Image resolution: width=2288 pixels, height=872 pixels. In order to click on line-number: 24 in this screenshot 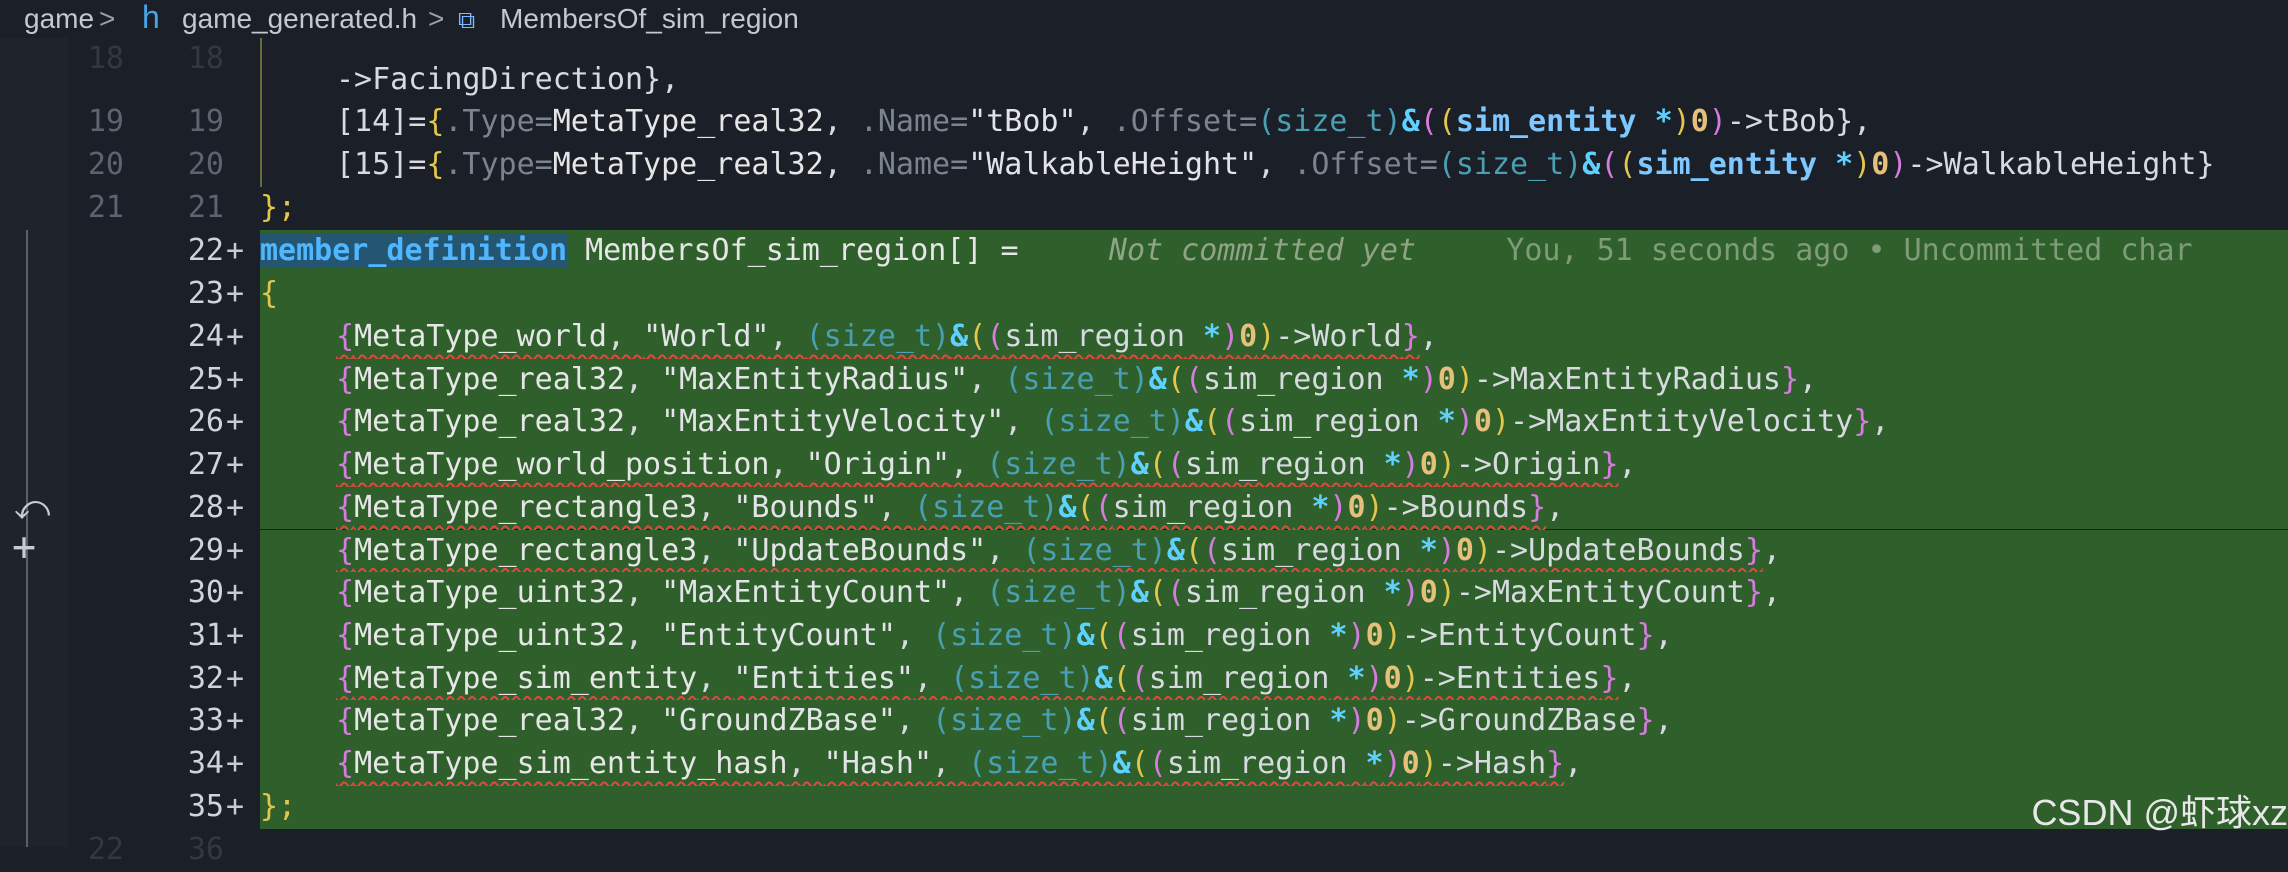, I will do `click(205, 336)`.